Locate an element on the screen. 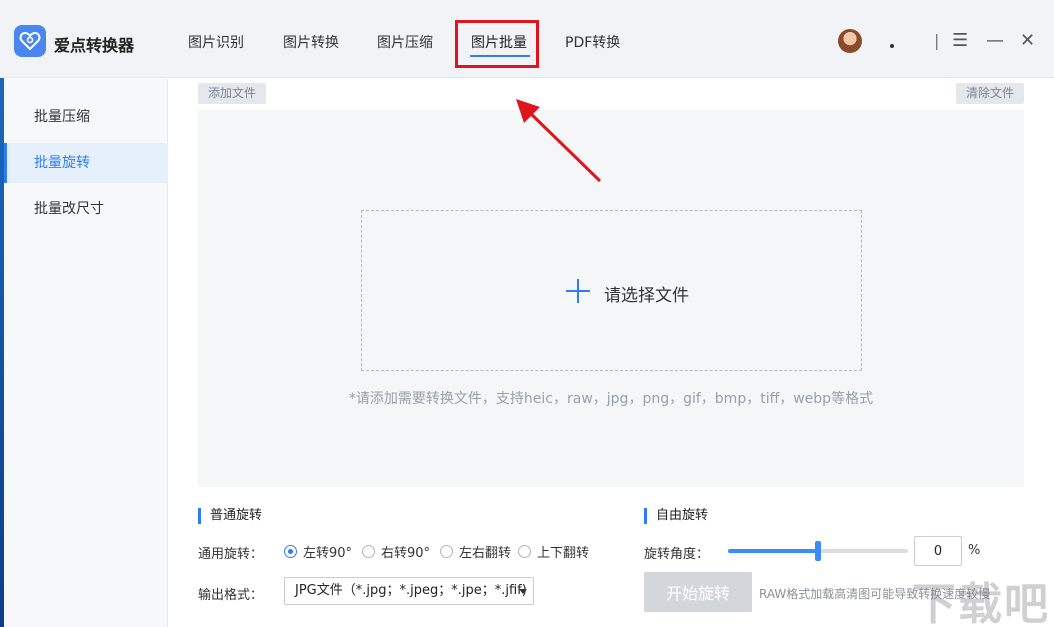 The image size is (1054, 627). app-title: 爱点转换器 is located at coordinates (94, 44).